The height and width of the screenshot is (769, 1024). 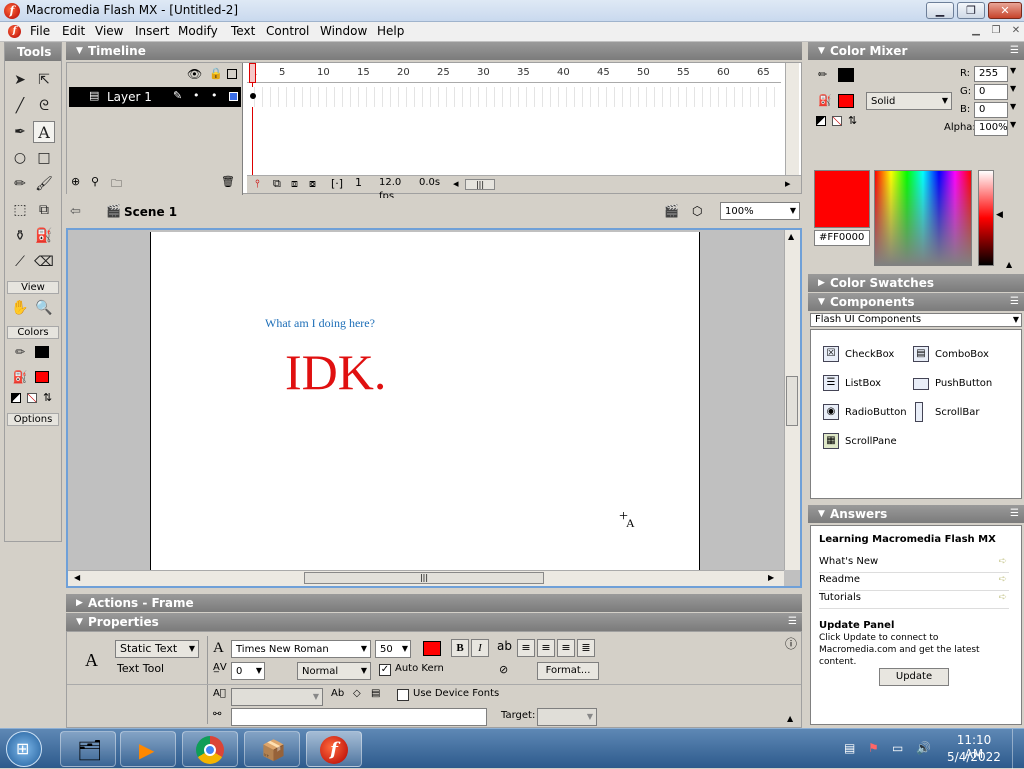 What do you see at coordinates (155, 97) in the screenshot?
I see `layer-row: ▤ Layer 1 ✎ • •` at bounding box center [155, 97].